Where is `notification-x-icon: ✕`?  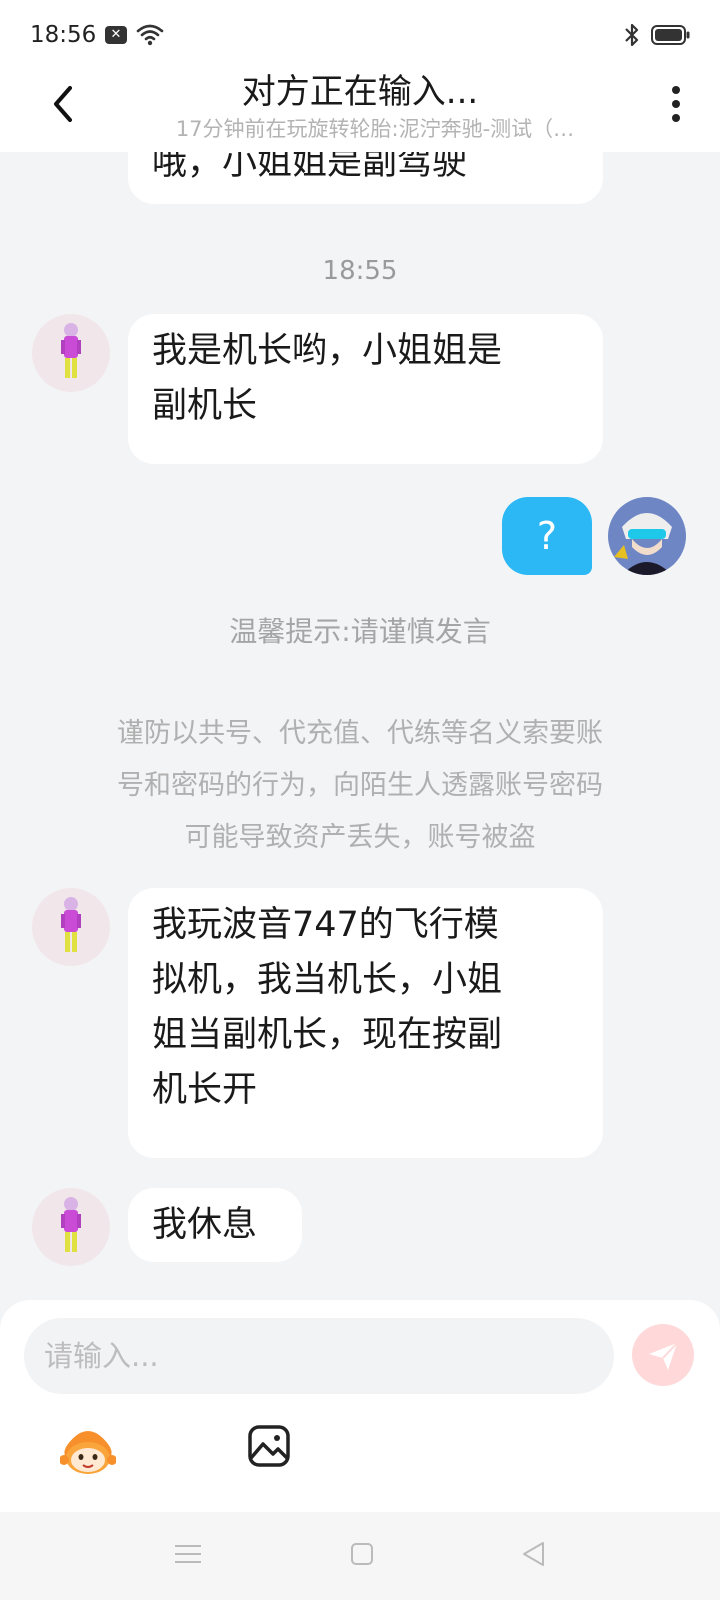
notification-x-icon: ✕ is located at coordinates (116, 35).